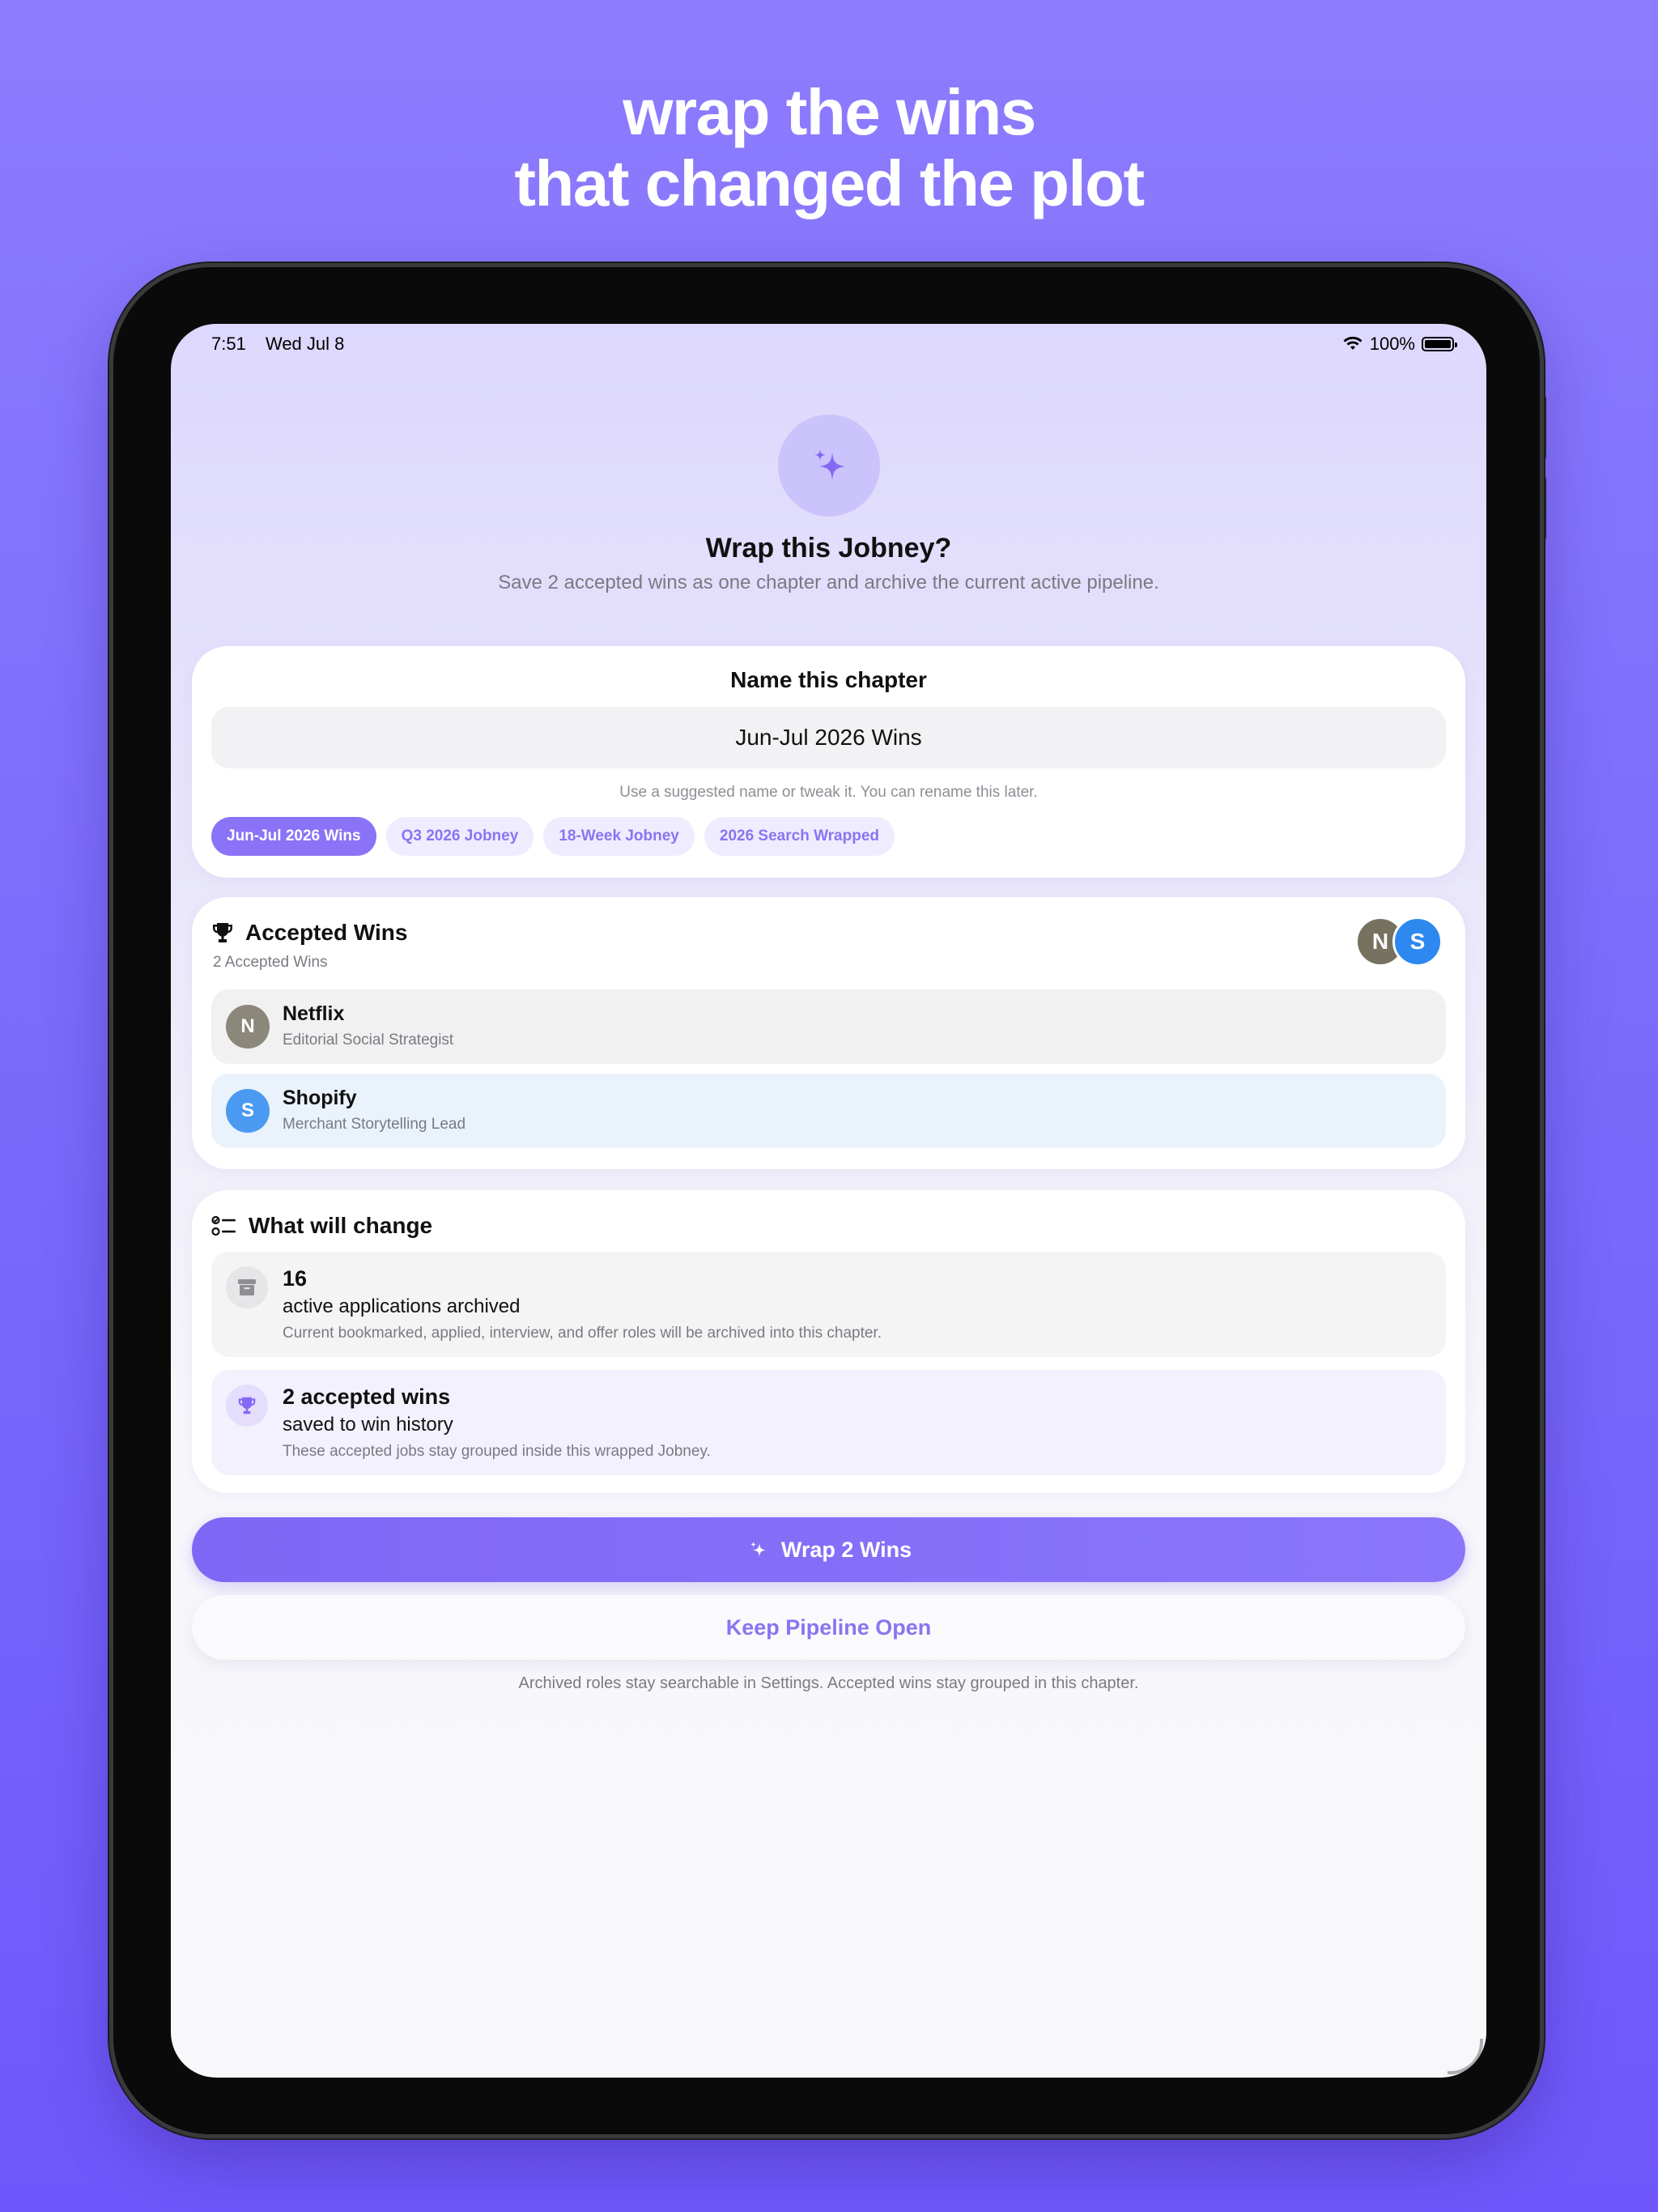 Image resolution: width=1658 pixels, height=2212 pixels. Describe the element at coordinates (368, 1425) in the screenshot. I see `change-label: saved to win history` at that location.